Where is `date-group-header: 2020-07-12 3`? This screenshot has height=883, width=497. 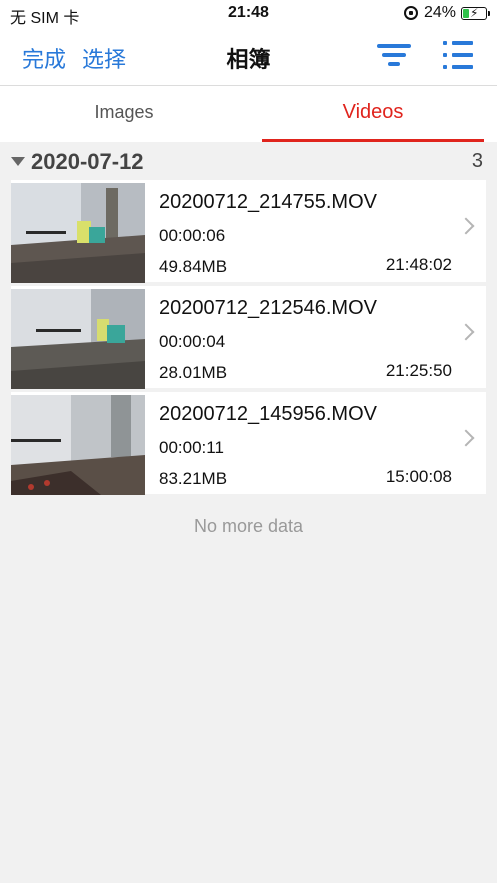
date-group-header: 2020-07-12 3 is located at coordinates (248, 161).